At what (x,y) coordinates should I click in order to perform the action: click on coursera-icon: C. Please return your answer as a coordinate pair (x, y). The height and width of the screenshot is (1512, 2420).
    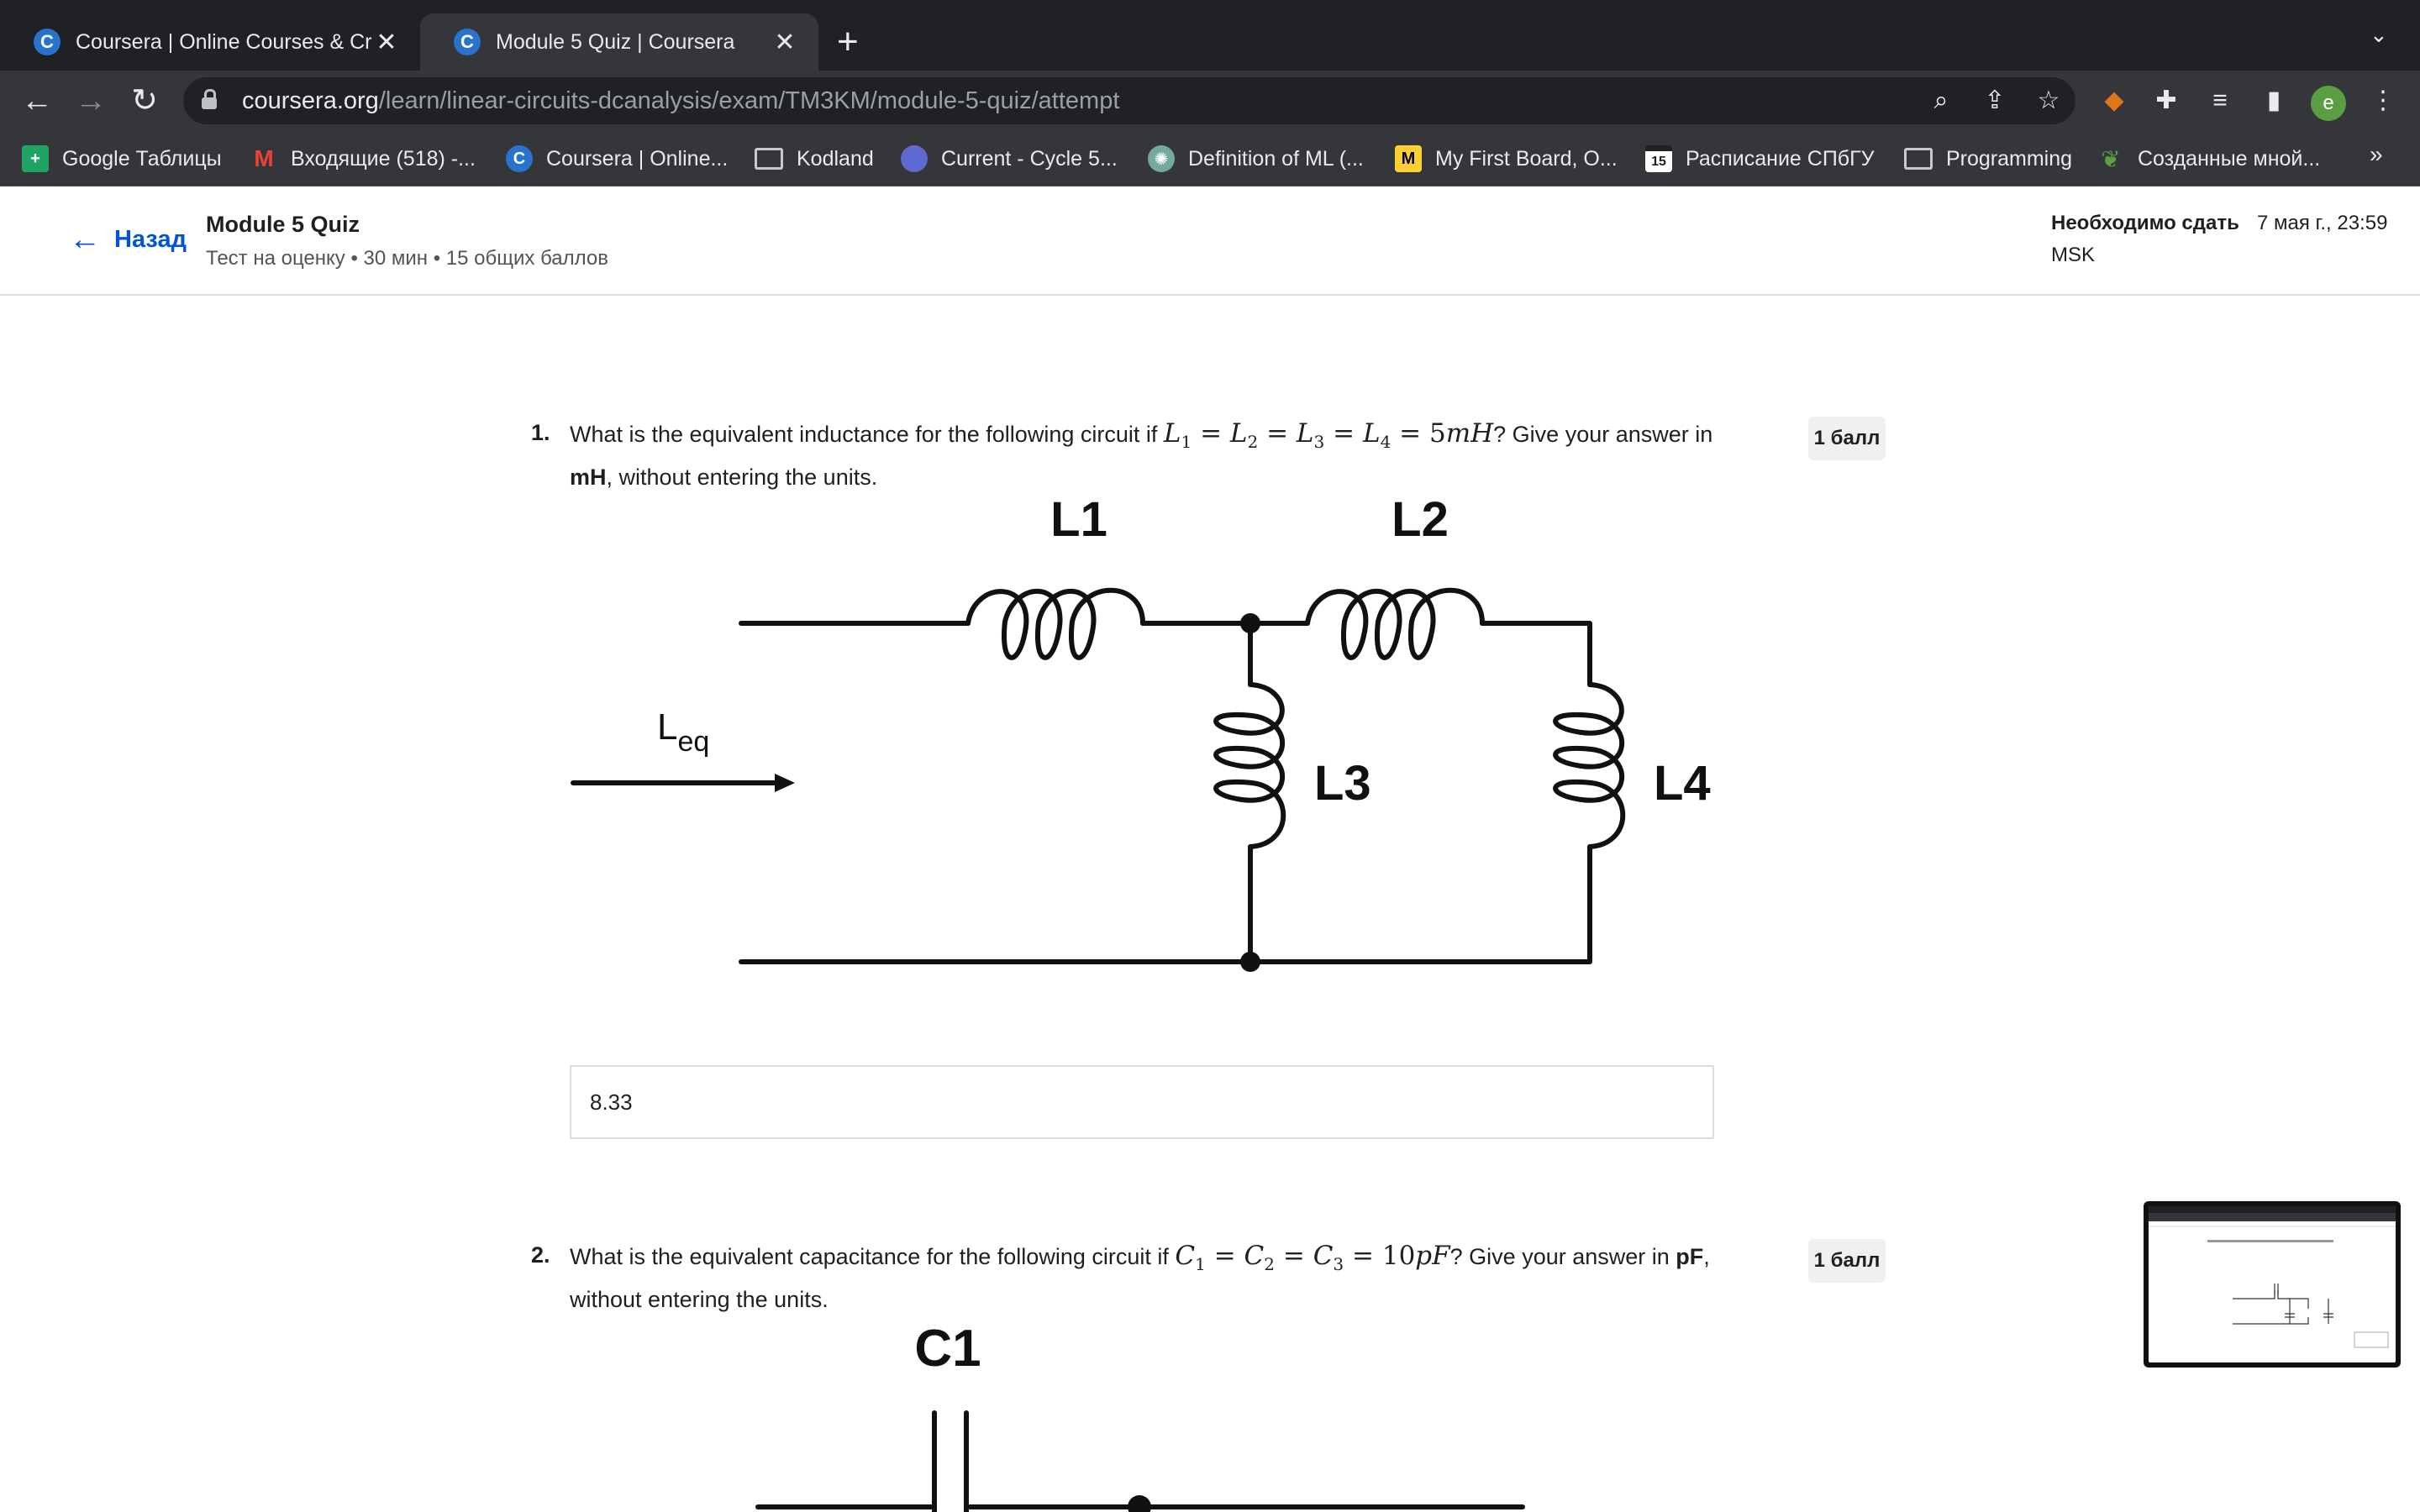
    Looking at the image, I should click on (519, 158).